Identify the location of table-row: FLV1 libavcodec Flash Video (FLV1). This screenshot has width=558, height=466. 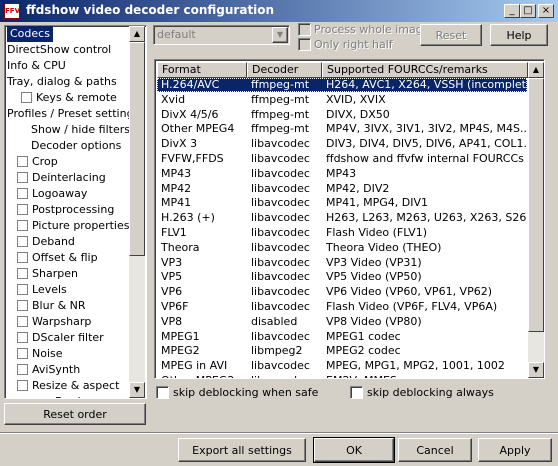
(342, 233).